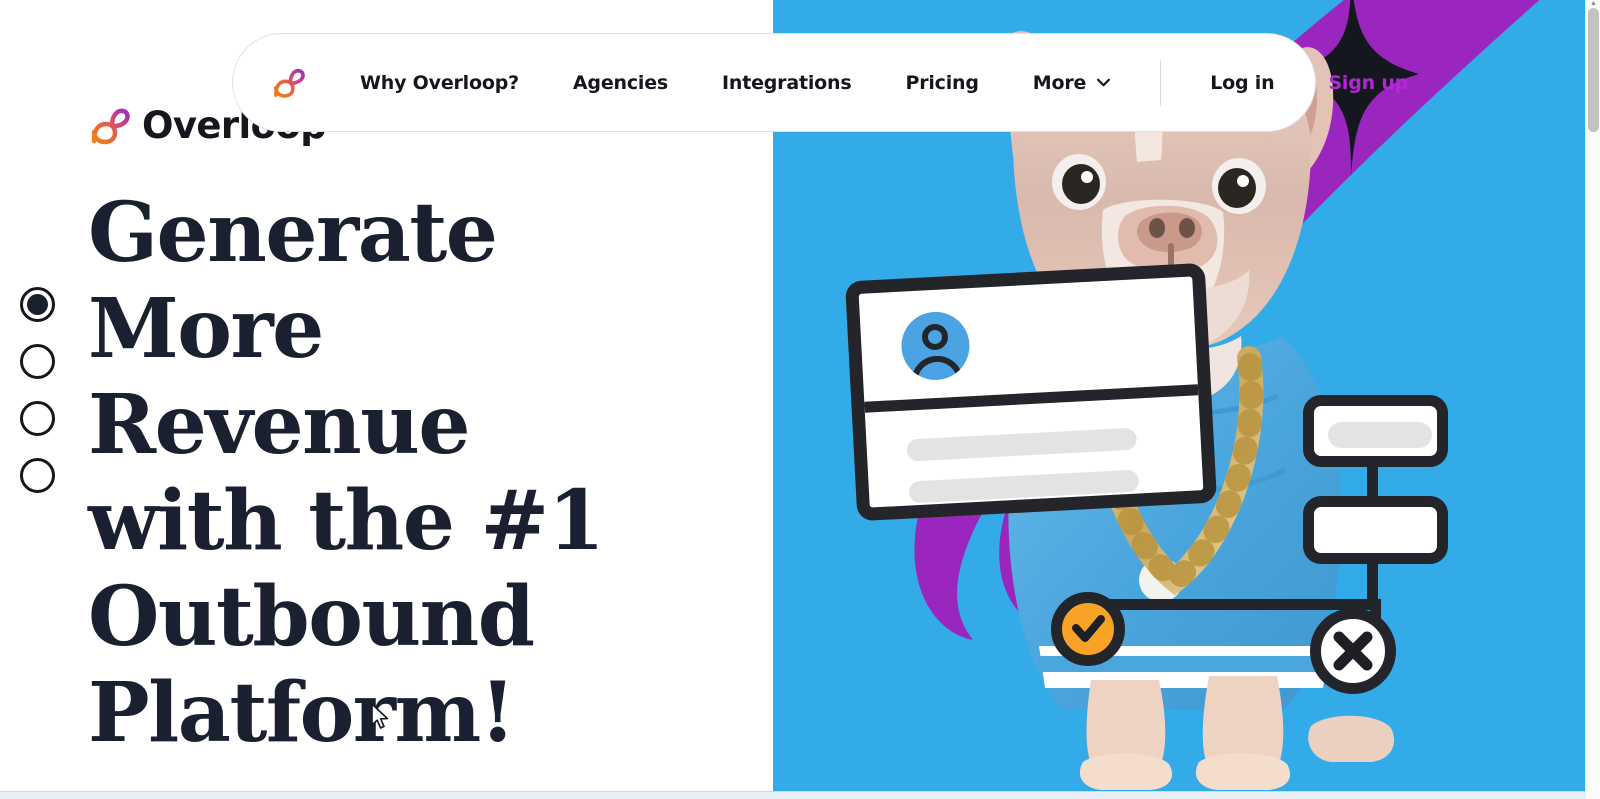 The width and height of the screenshot is (1600, 799). I want to click on flow-node-with-text-placeholder, so click(1375, 431).